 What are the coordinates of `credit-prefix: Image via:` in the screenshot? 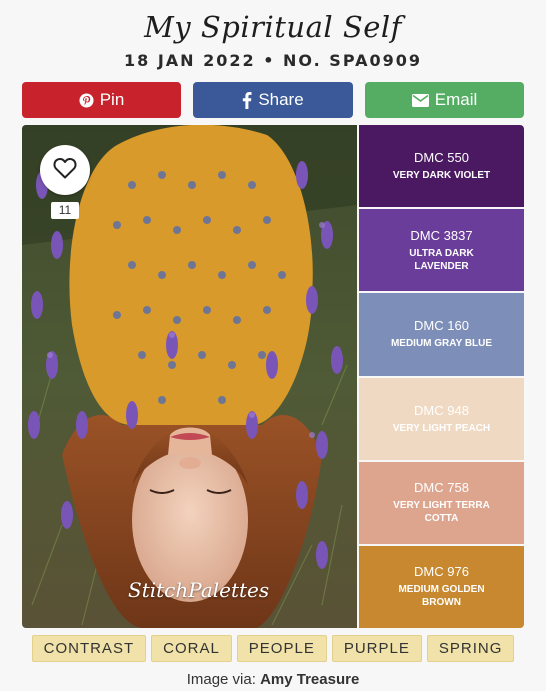 It's located at (221, 679).